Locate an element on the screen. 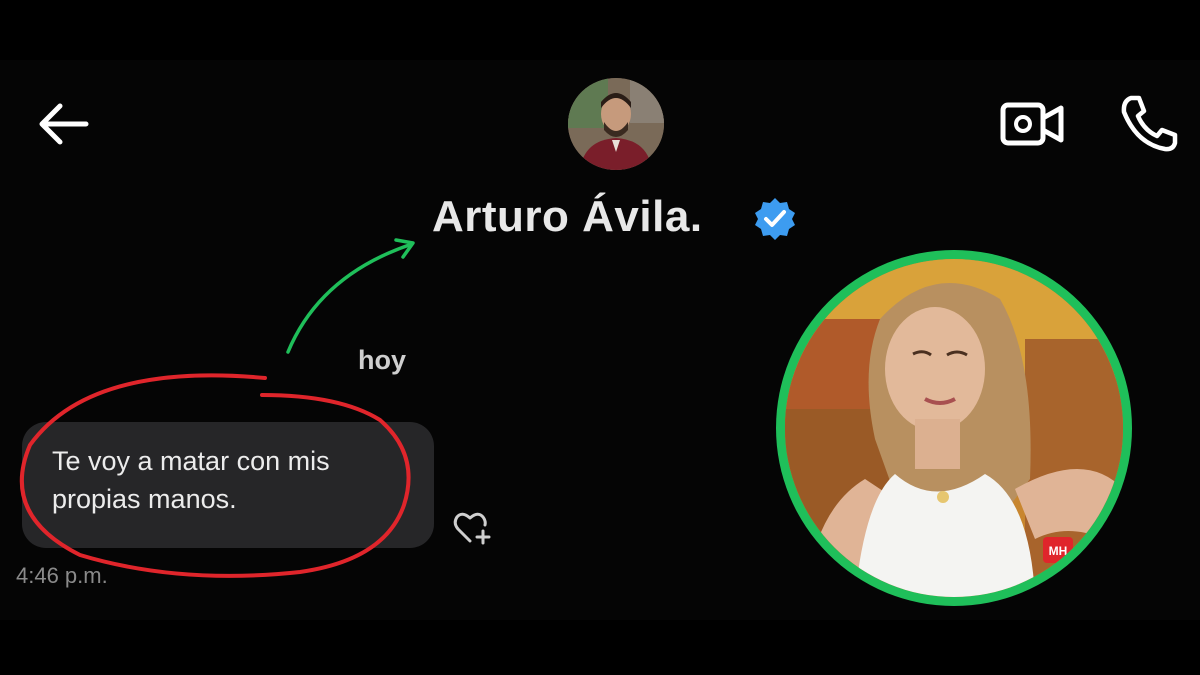  video-call-button is located at coordinates (1033, 124).